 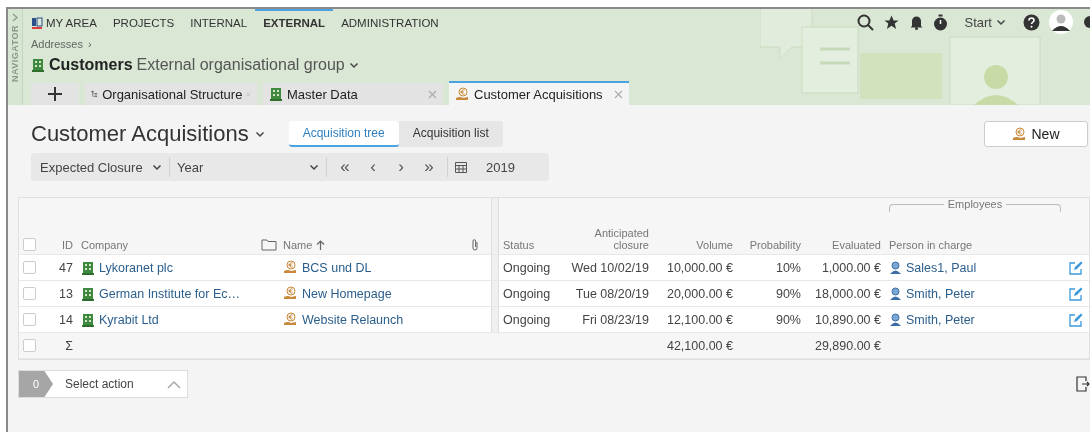 I want to click on acquisition-link: BCS und DL, so click(x=337, y=267).